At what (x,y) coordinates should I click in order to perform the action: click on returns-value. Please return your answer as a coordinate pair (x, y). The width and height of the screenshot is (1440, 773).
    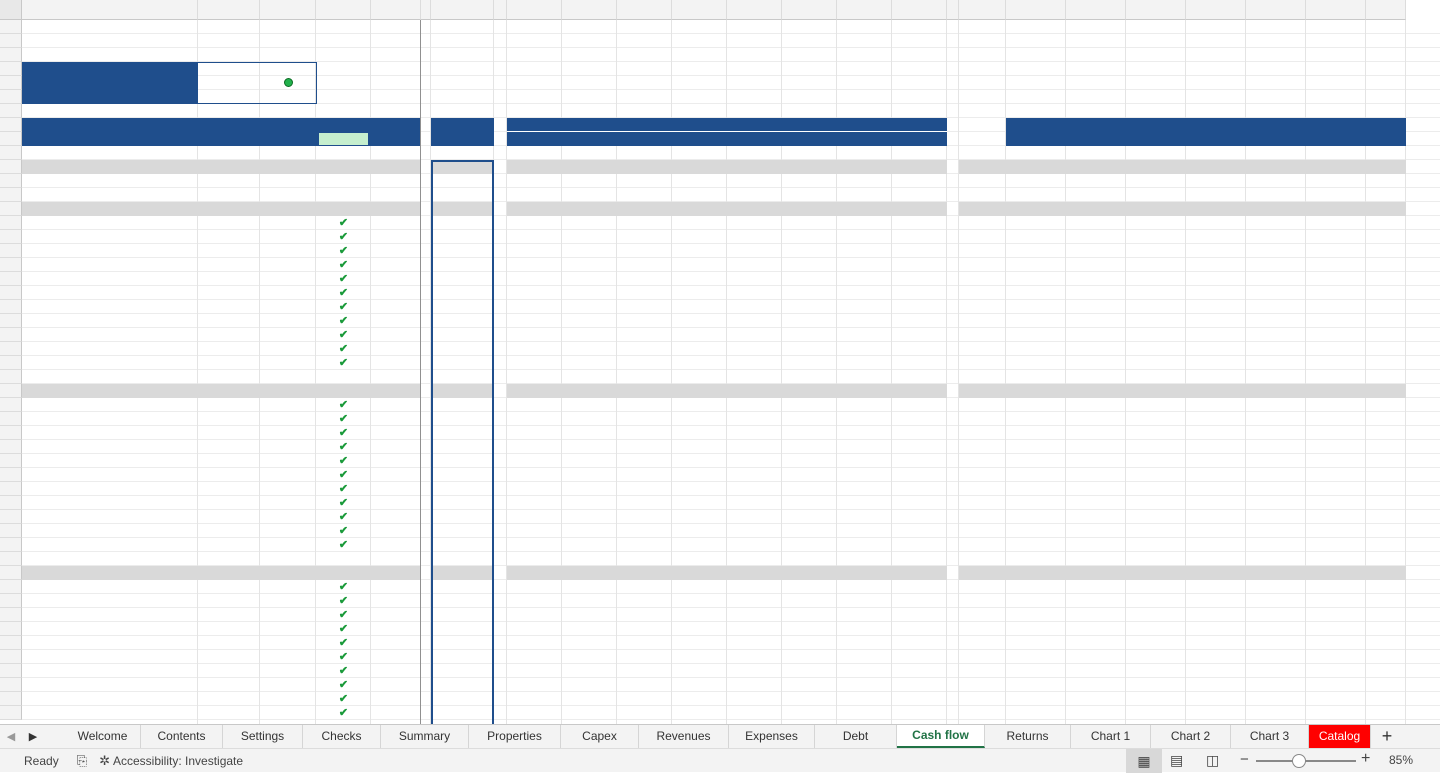
    Looking at the image, I should click on (257, 97).